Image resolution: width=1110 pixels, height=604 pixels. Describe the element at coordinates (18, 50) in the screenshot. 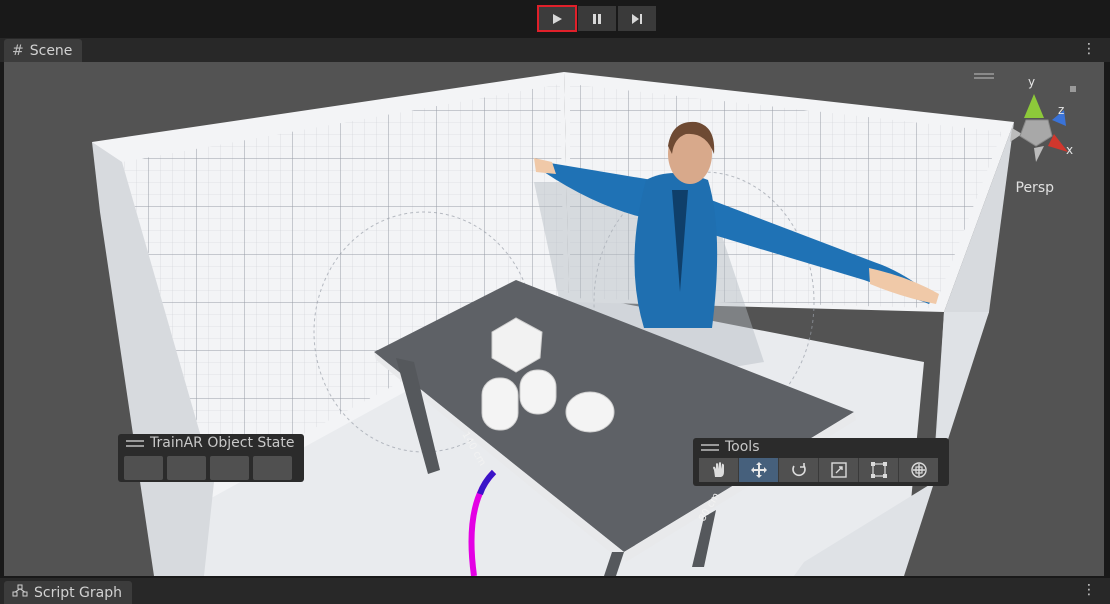

I see `grid-icon: #` at that location.